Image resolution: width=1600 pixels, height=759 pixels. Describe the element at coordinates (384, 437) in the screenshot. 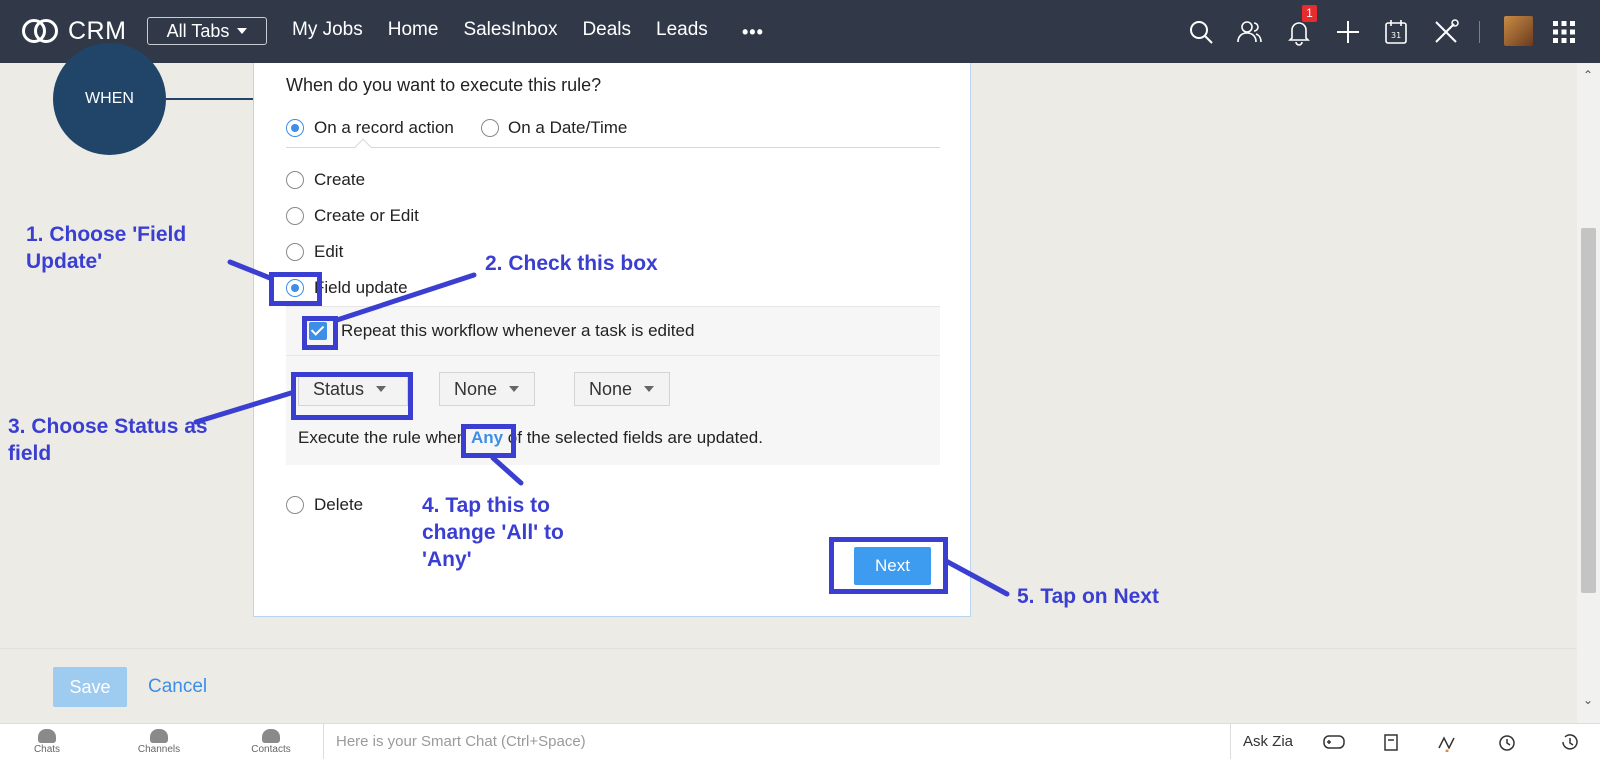

I see `exec-prefix: Execute the rule when` at that location.